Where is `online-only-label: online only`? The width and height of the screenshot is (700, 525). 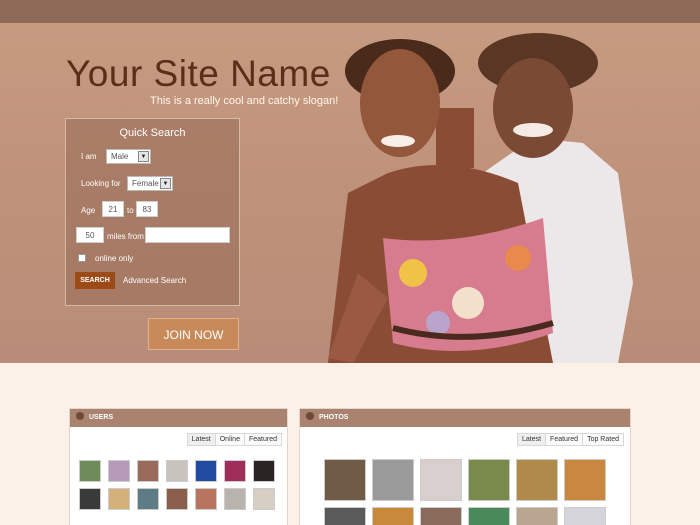
online-only-label: online only is located at coordinates (114, 258).